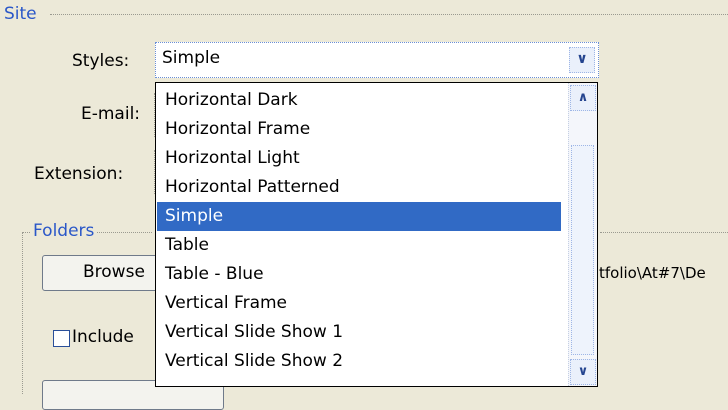 The image size is (728, 410). What do you see at coordinates (101, 61) in the screenshot?
I see `styles-label: Styles:` at bounding box center [101, 61].